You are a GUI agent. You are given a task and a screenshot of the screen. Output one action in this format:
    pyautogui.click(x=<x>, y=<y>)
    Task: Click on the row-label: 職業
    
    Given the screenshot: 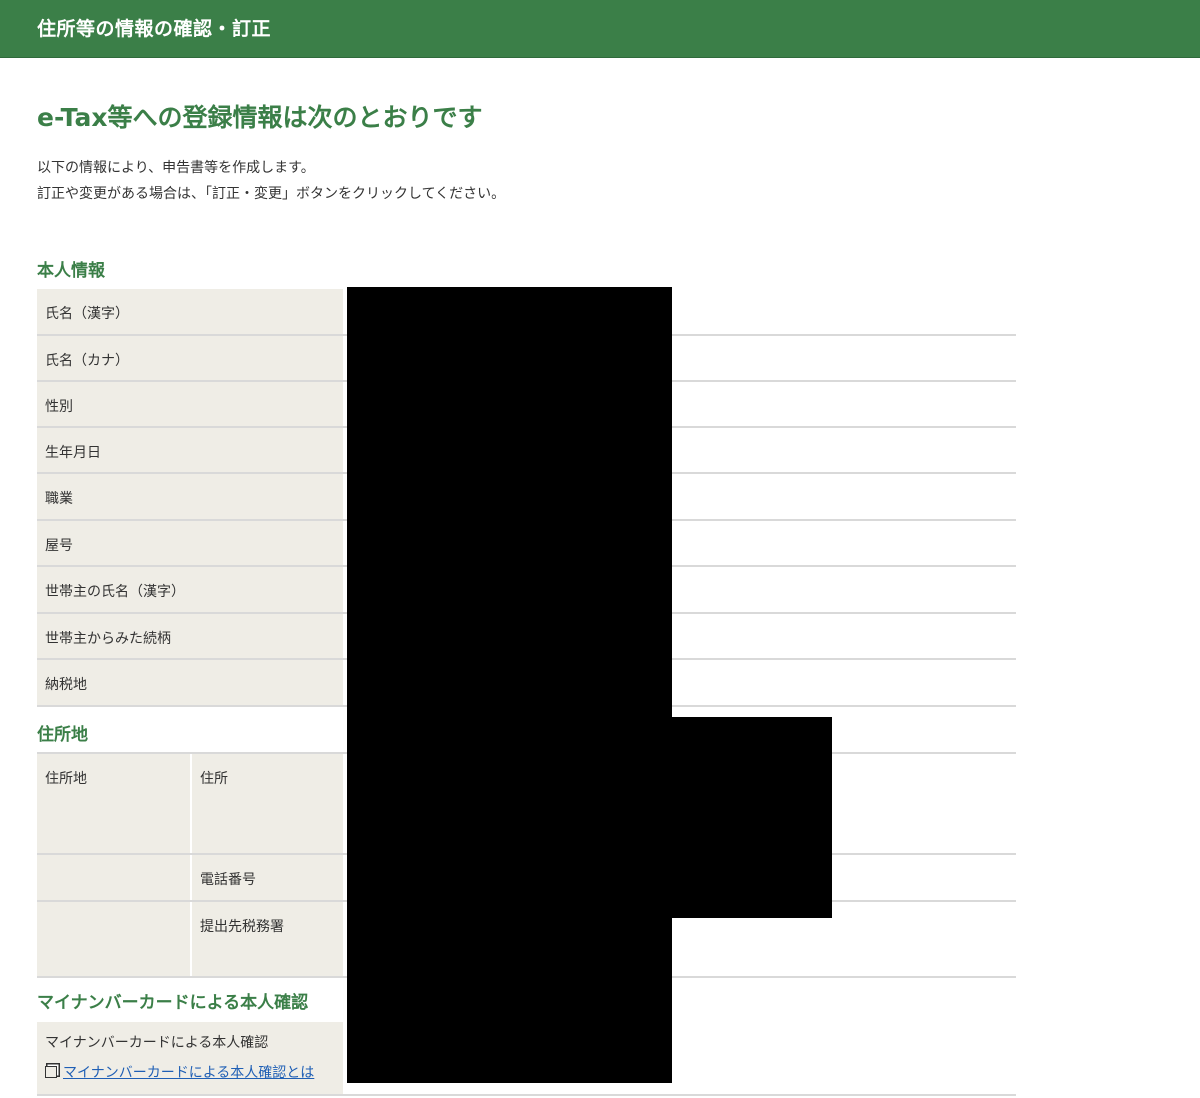 What is the action you would take?
    pyautogui.click(x=59, y=499)
    